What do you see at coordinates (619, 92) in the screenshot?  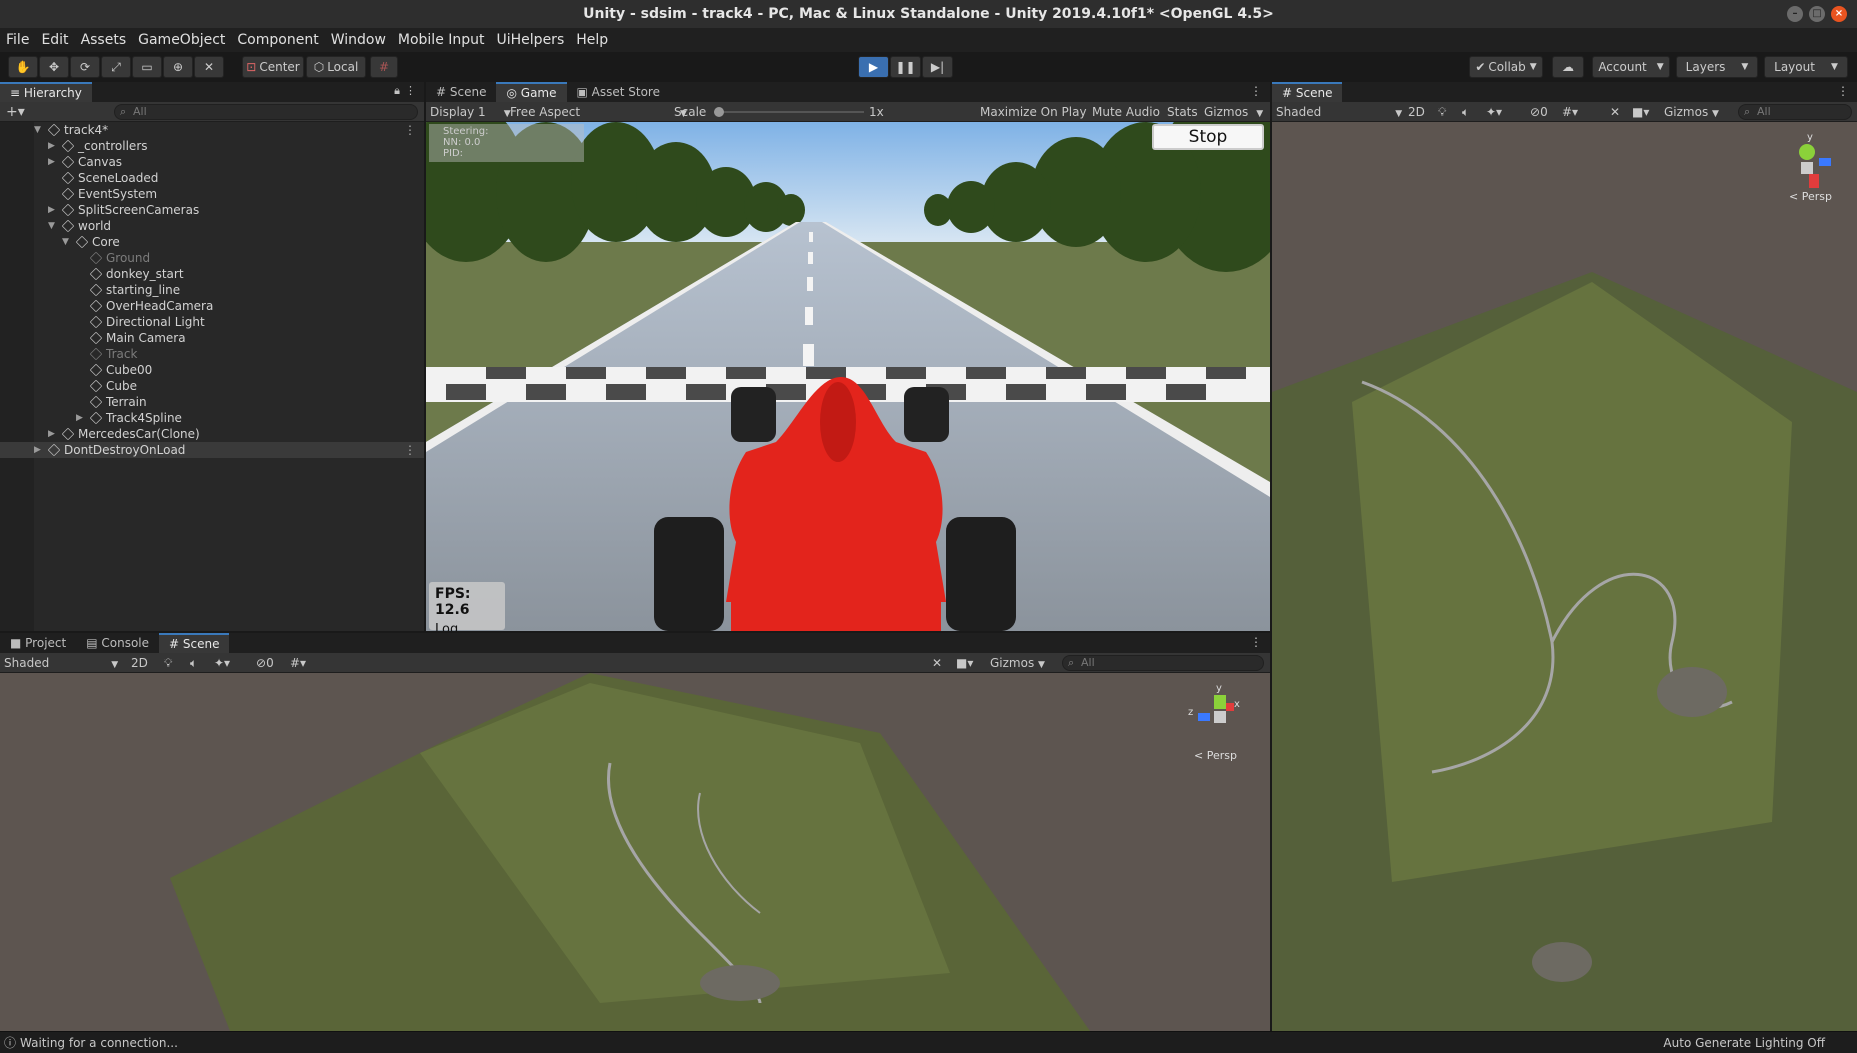 I see `tab-asset-store: ▣ Asset Store` at bounding box center [619, 92].